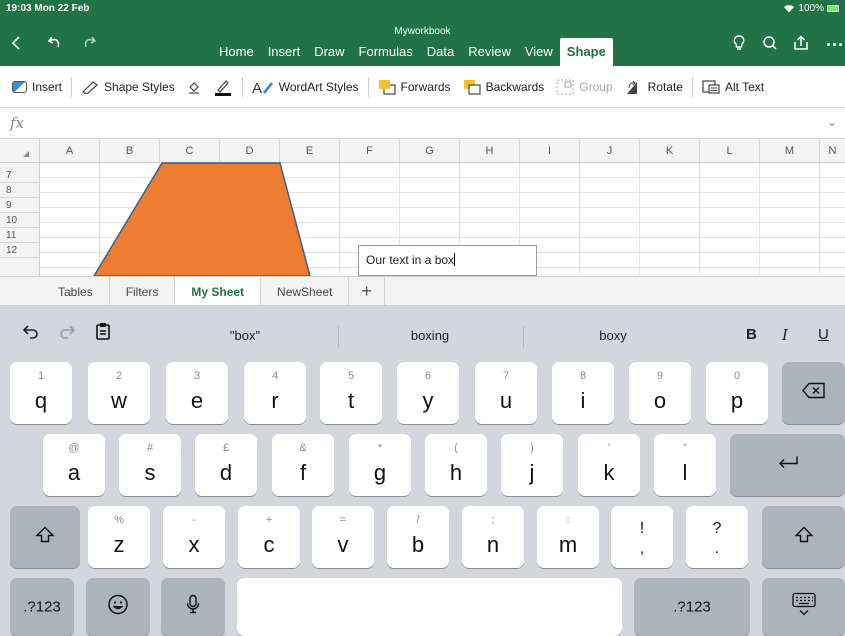  What do you see at coordinates (739, 45) in the screenshot?
I see `lightbulb-icon` at bounding box center [739, 45].